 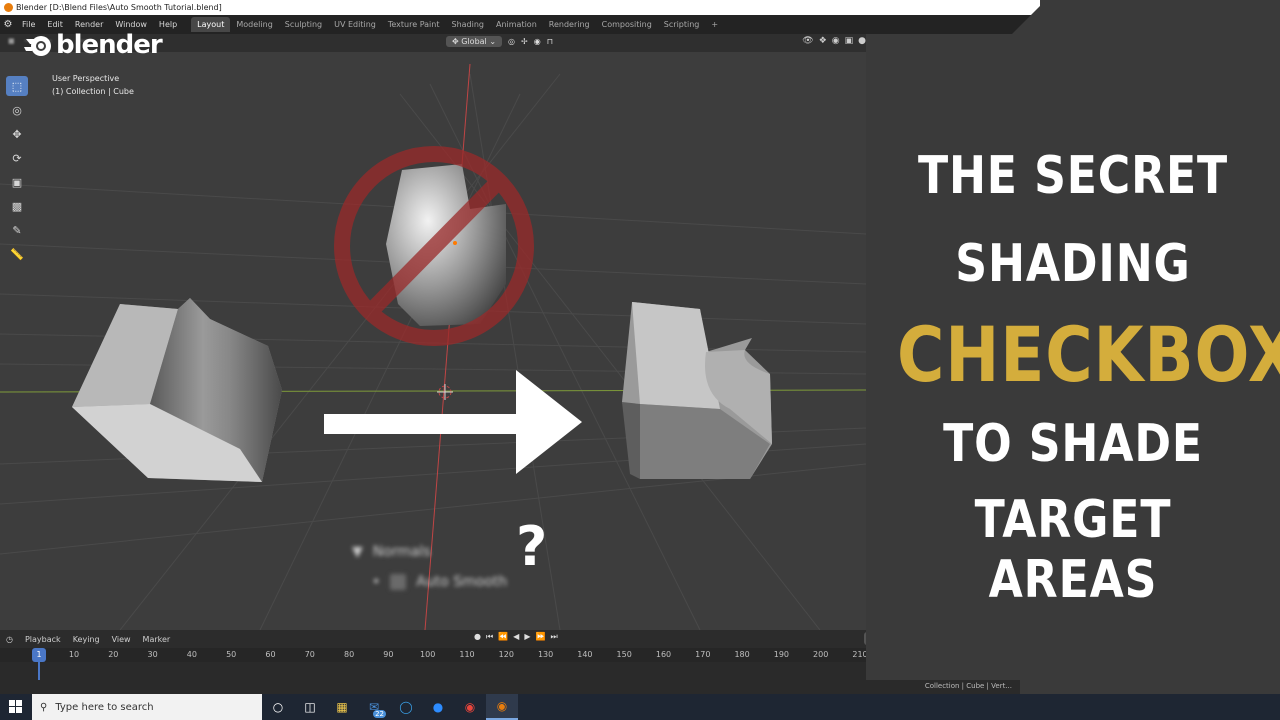 What do you see at coordinates (74, 654) in the screenshot?
I see `timeline-tick: 10` at bounding box center [74, 654].